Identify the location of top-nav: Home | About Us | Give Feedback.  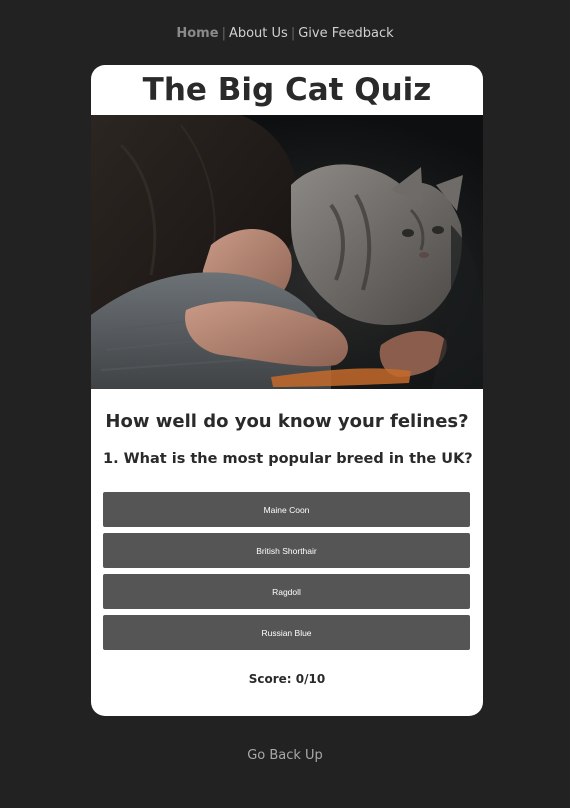
(285, 33).